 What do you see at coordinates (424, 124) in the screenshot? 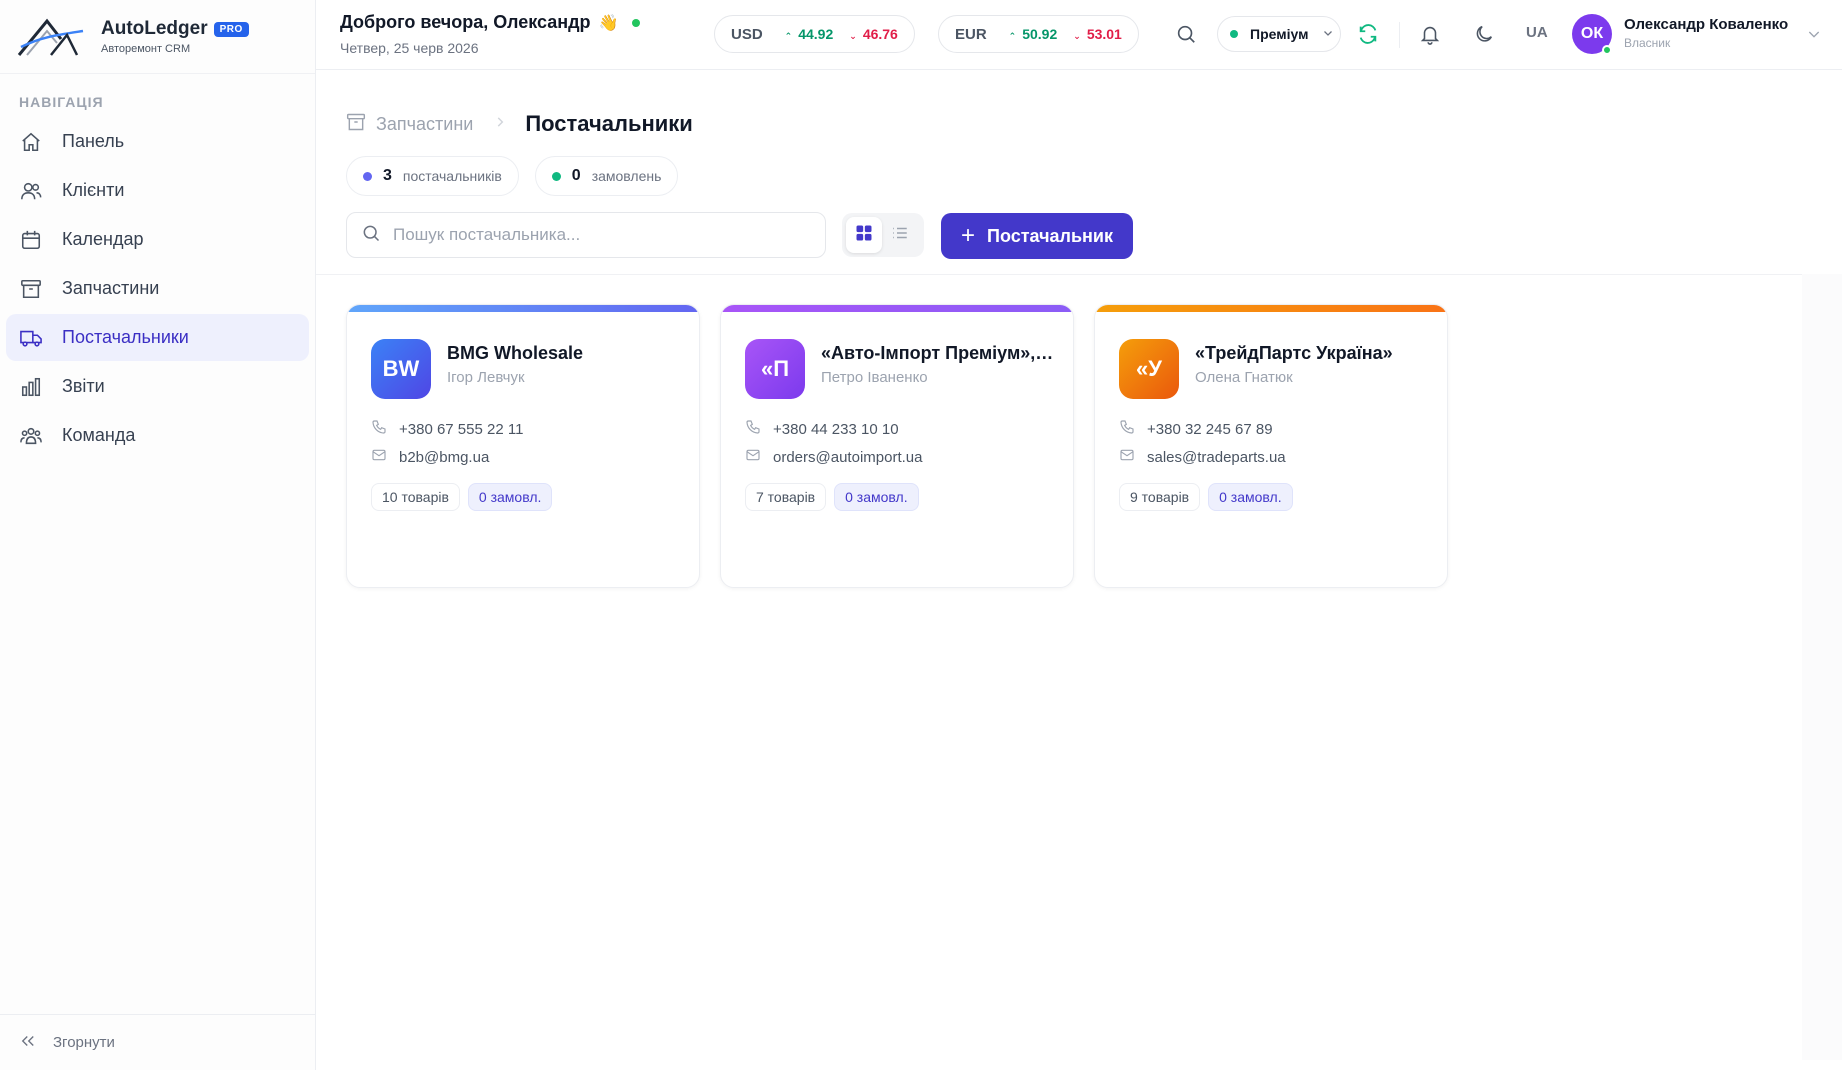
I see `breadcrumb-parent-link: Запчастини` at bounding box center [424, 124].